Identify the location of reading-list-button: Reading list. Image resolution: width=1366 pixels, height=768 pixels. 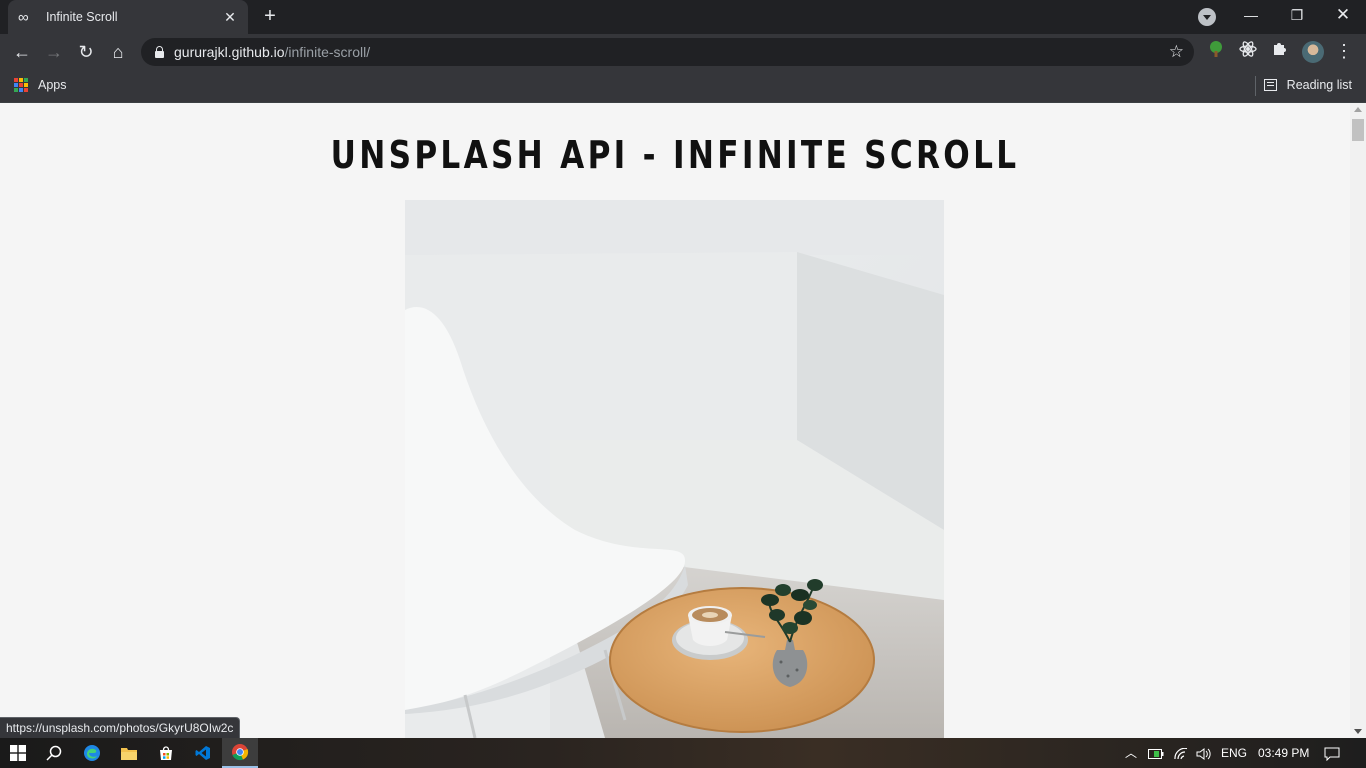
(1307, 85).